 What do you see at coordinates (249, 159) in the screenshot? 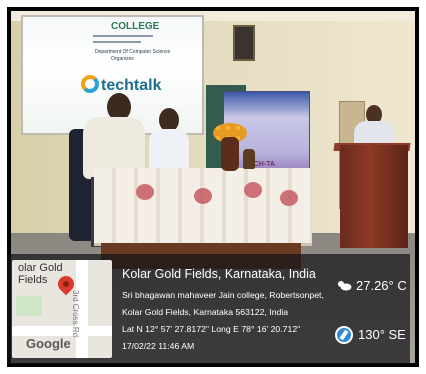
I see `lamp` at bounding box center [249, 159].